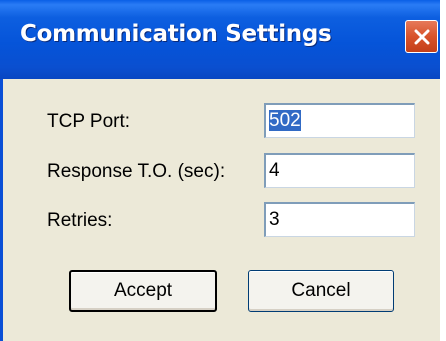 Image resolution: width=446 pixels, height=341 pixels. I want to click on tcp-port-input: 502, so click(339, 120).